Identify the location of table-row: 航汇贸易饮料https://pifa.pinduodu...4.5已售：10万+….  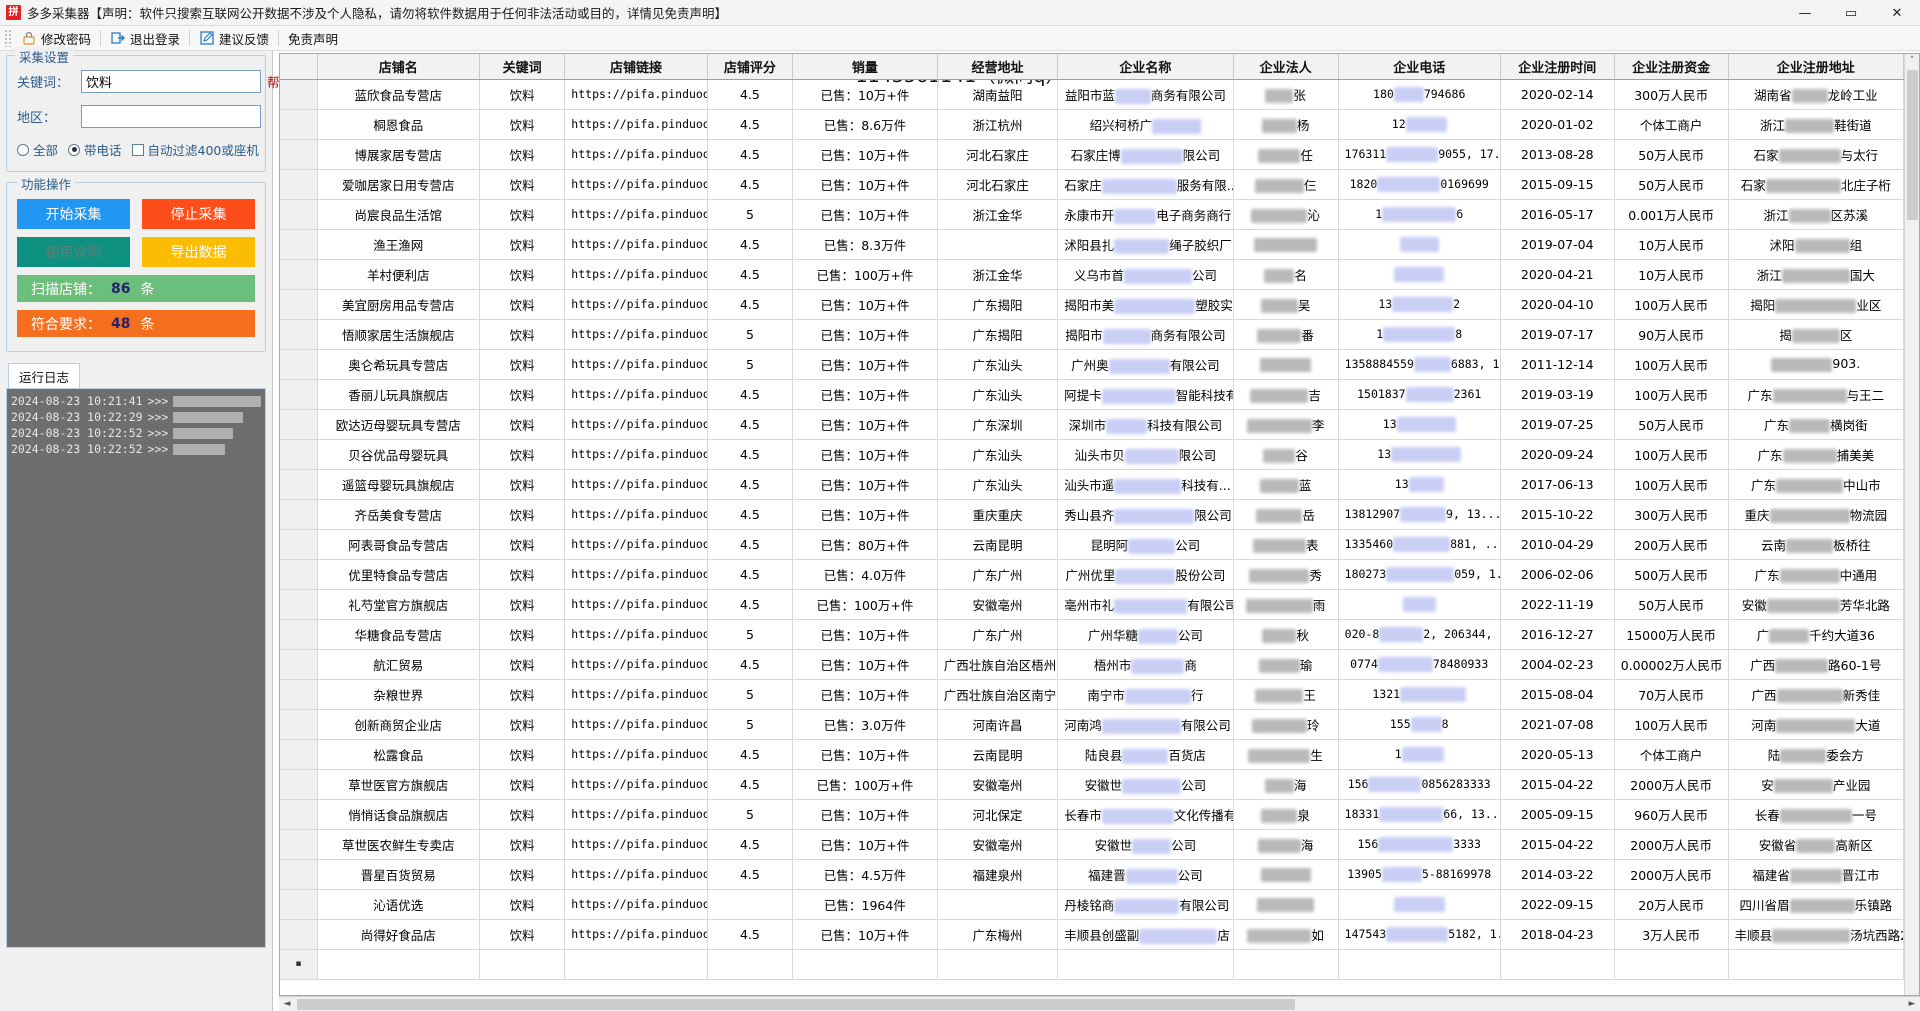
(1092, 664).